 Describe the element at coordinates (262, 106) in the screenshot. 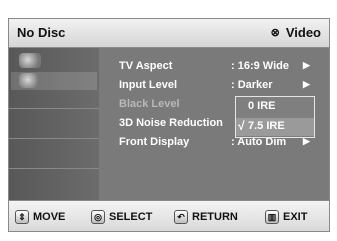

I see `option-label: 0 IRE` at that location.